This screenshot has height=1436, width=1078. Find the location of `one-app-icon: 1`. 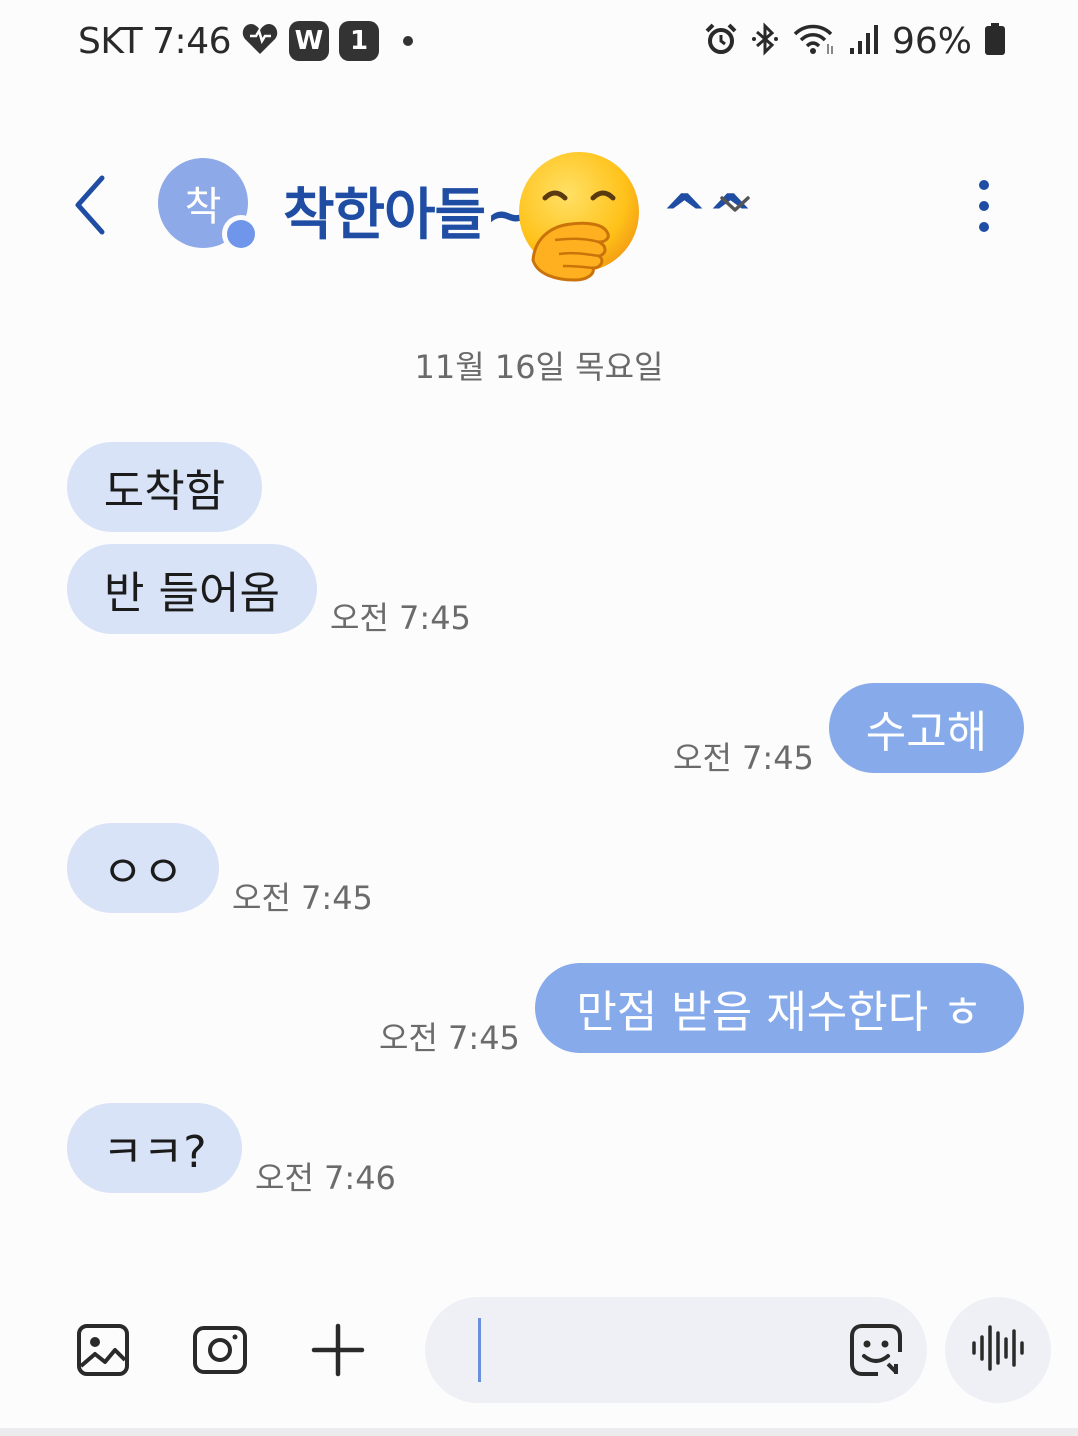

one-app-icon: 1 is located at coordinates (359, 41).